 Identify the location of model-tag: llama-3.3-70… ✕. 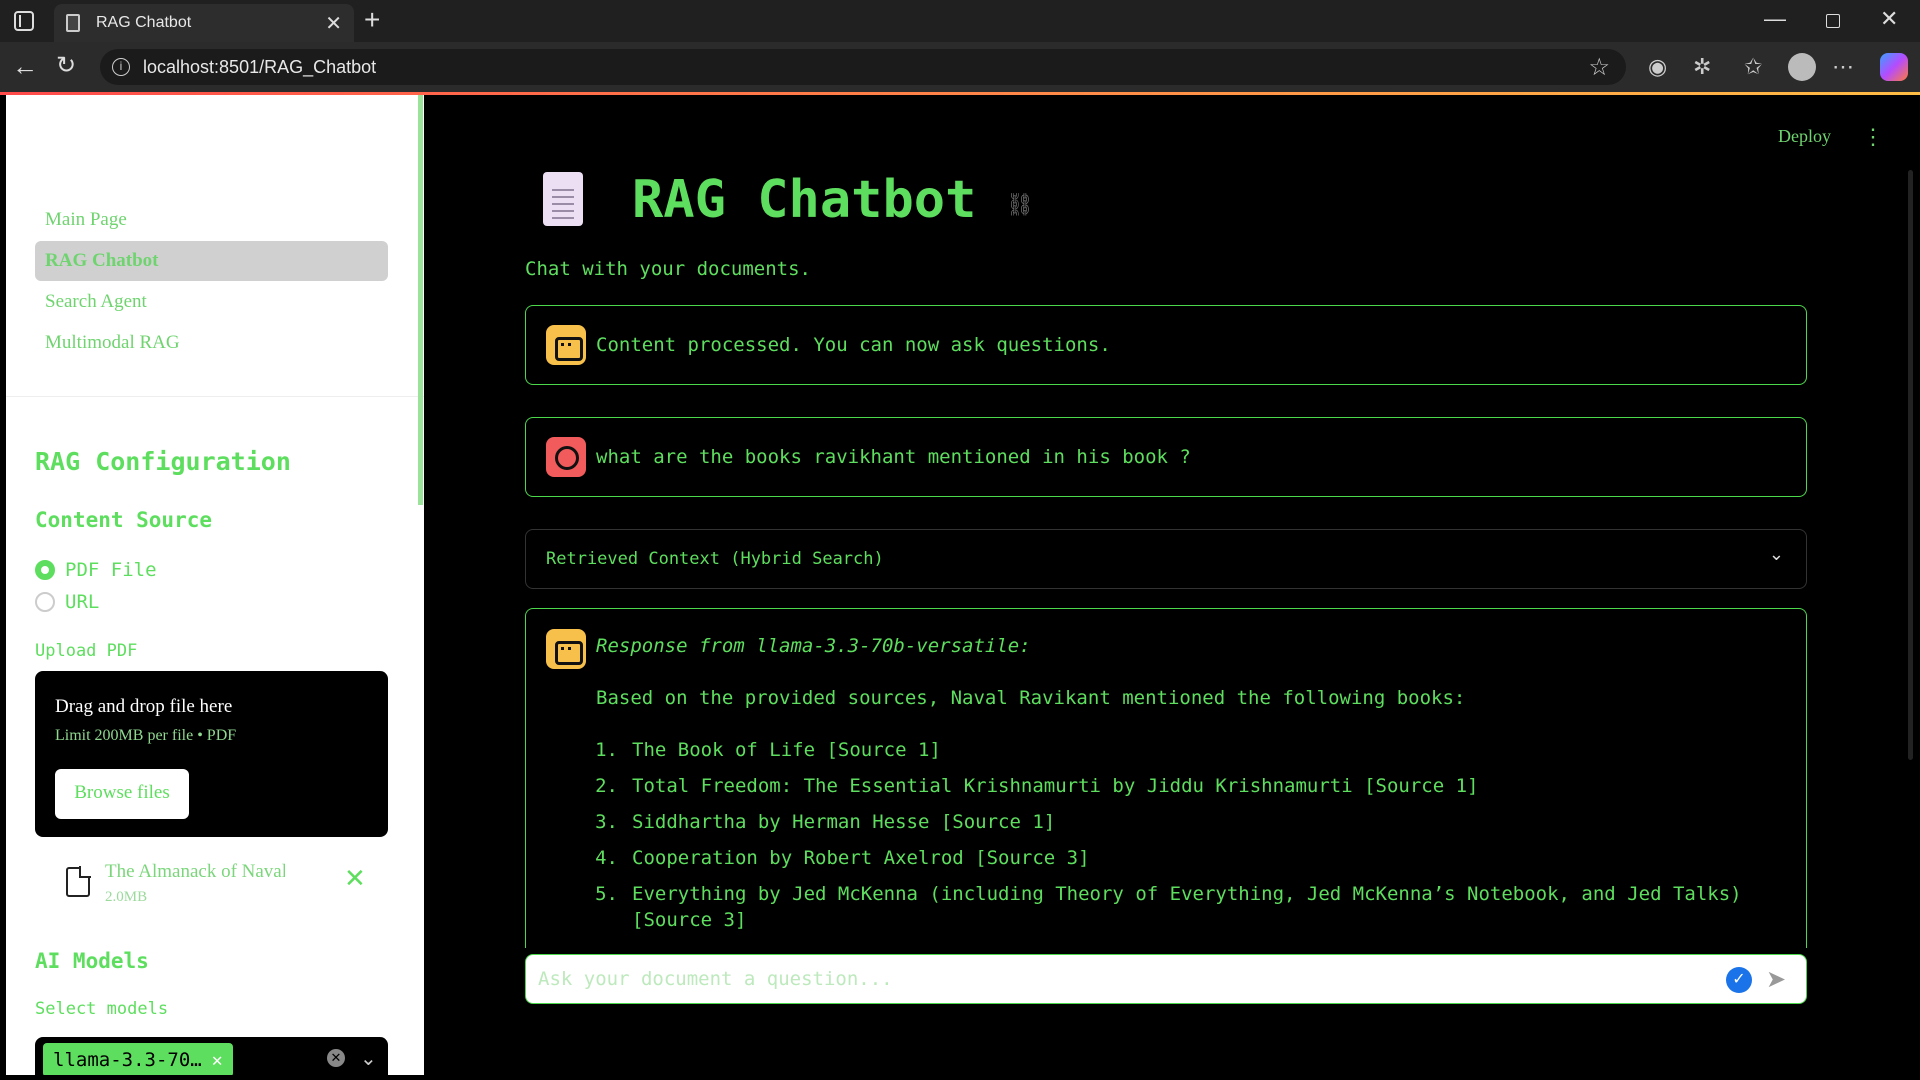
(138, 1059).